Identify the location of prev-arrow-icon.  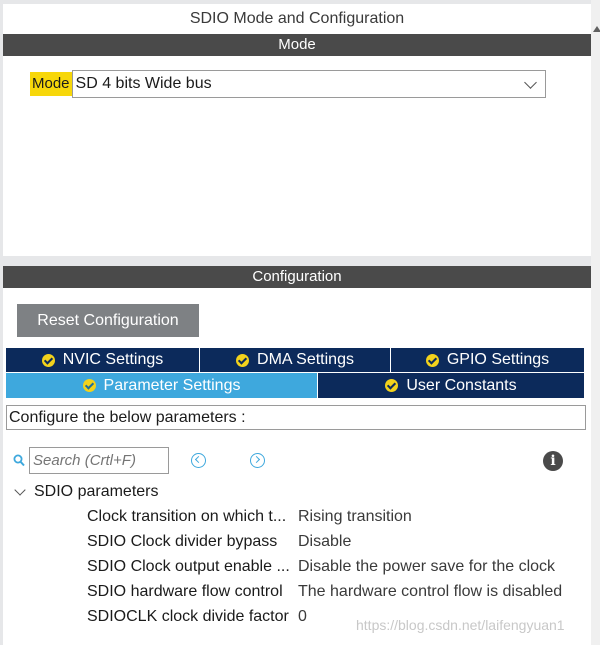
(198, 460).